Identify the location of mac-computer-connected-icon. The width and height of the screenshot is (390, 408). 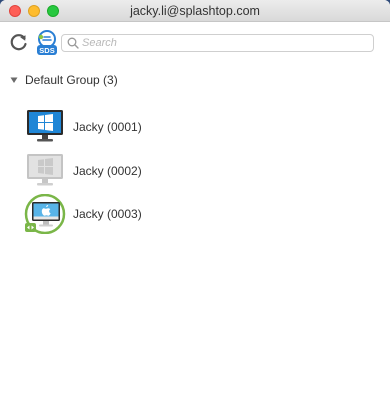
(45, 214).